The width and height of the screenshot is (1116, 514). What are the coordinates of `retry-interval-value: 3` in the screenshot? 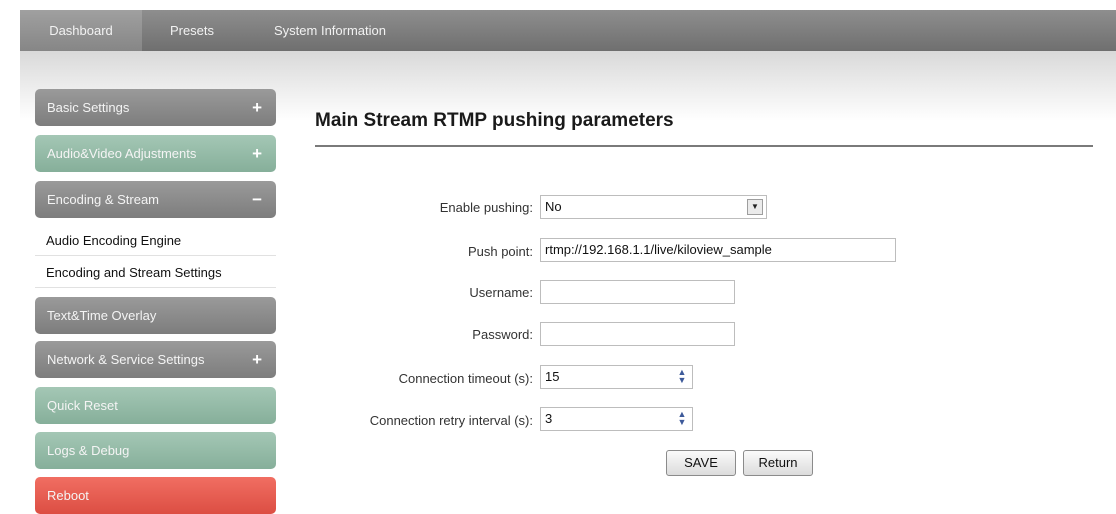 It's located at (549, 418).